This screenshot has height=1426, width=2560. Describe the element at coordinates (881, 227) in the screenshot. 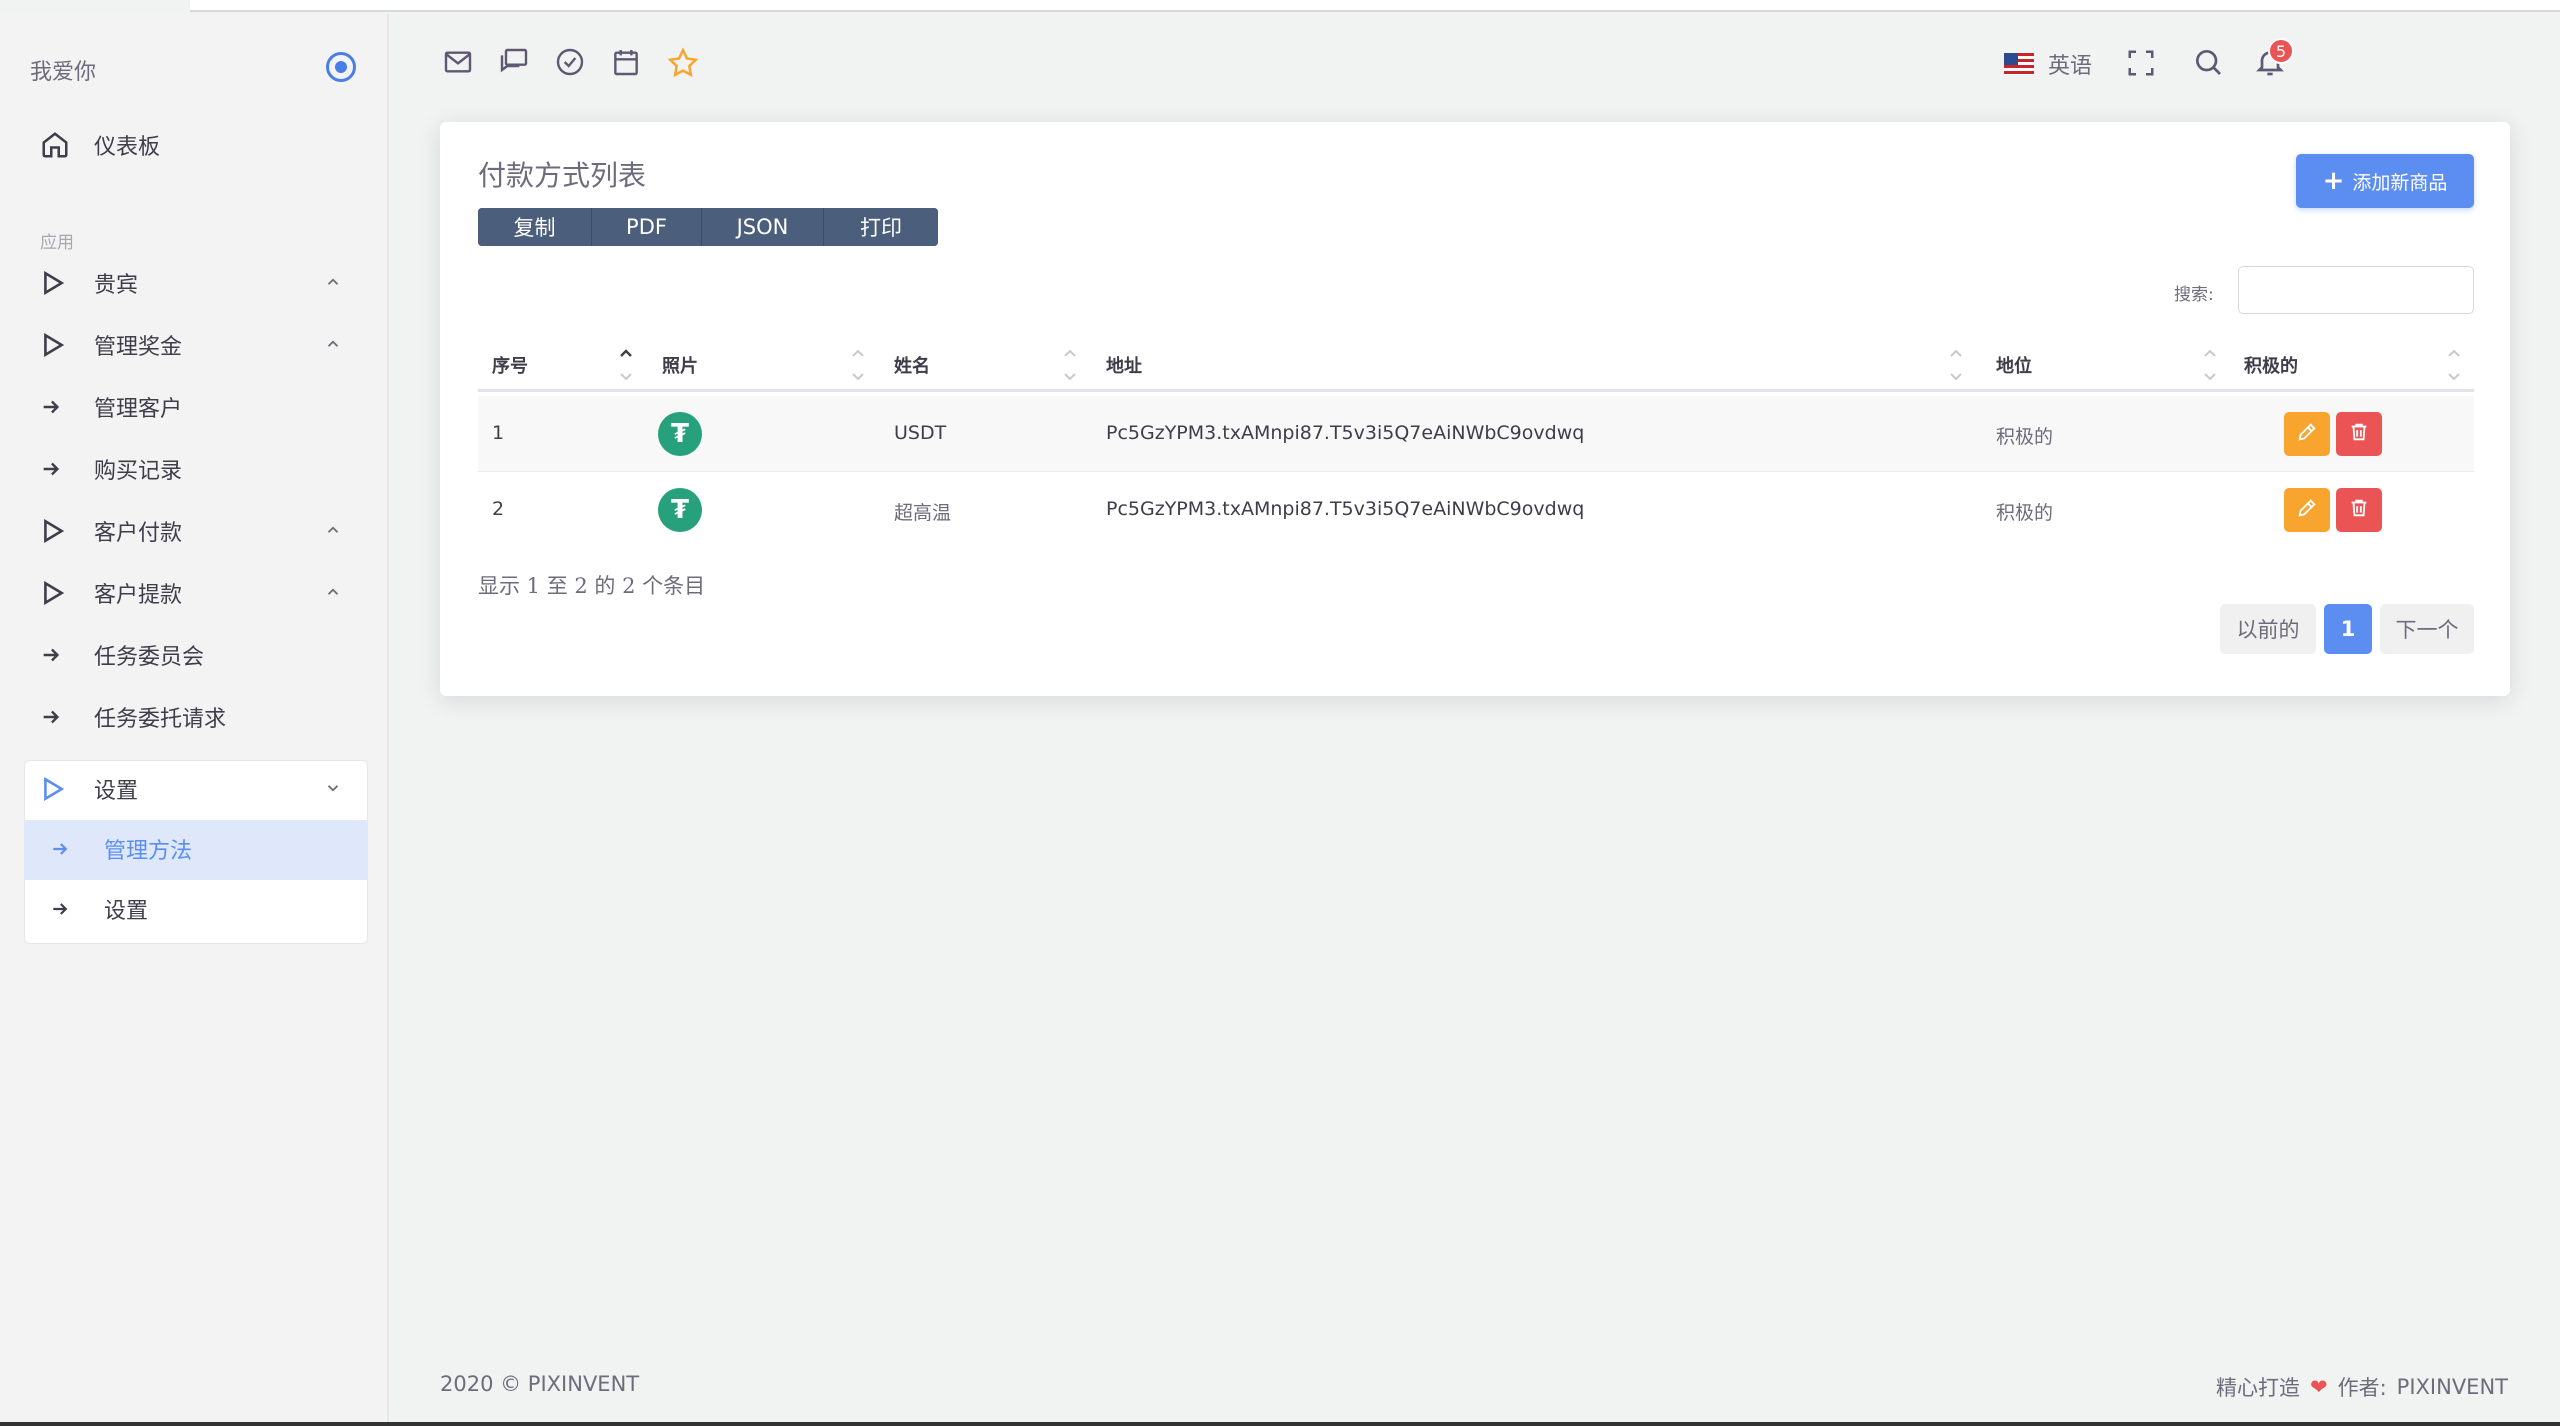

I see `print-button: 打印` at that location.